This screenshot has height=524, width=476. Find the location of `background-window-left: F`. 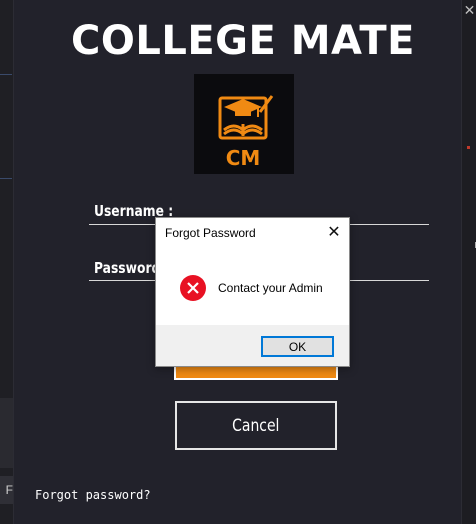

background-window-left: F is located at coordinates (7, 262).